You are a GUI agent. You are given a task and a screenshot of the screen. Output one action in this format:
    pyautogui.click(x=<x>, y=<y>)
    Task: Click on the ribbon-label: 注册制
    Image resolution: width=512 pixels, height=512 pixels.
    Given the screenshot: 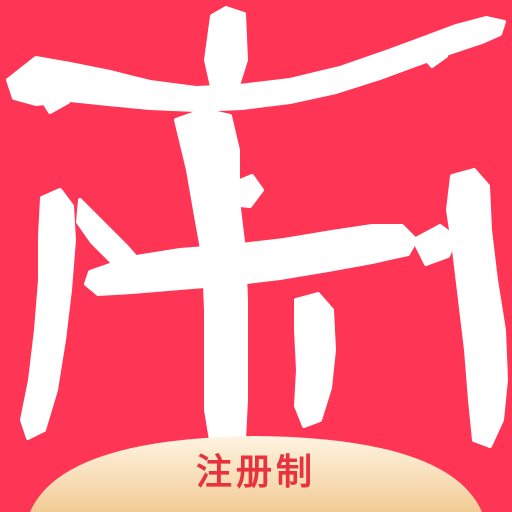 What is the action you would take?
    pyautogui.click(x=255, y=472)
    